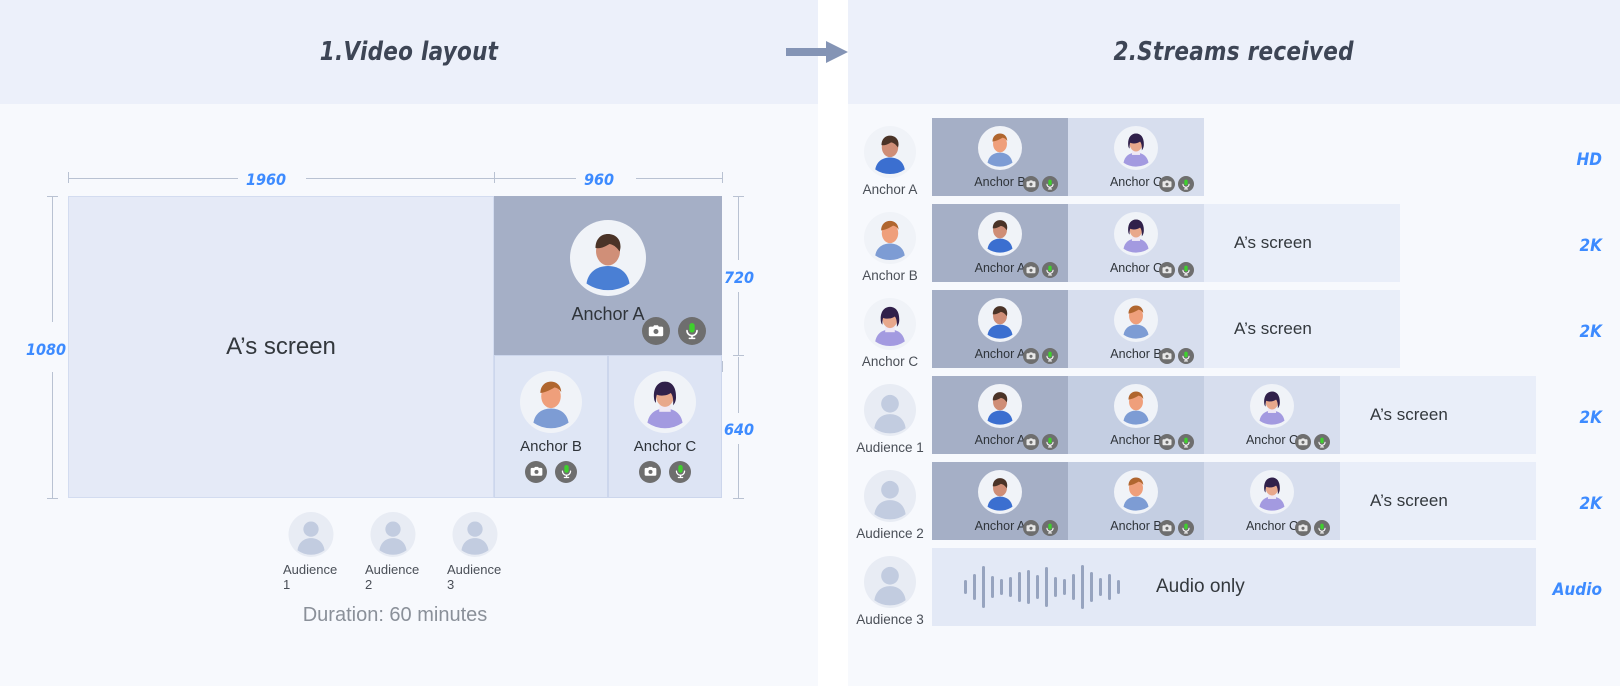 This screenshot has height=686, width=1620. I want to click on stream-row-user: Audience 1, so click(890, 419).